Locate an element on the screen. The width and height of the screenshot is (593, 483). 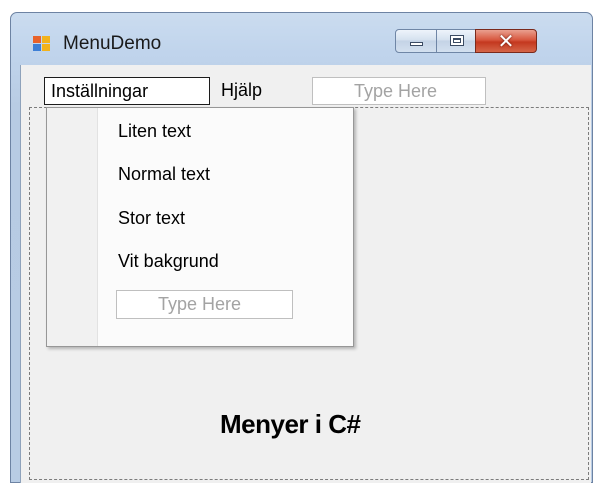
maximize-button is located at coordinates (456, 41).